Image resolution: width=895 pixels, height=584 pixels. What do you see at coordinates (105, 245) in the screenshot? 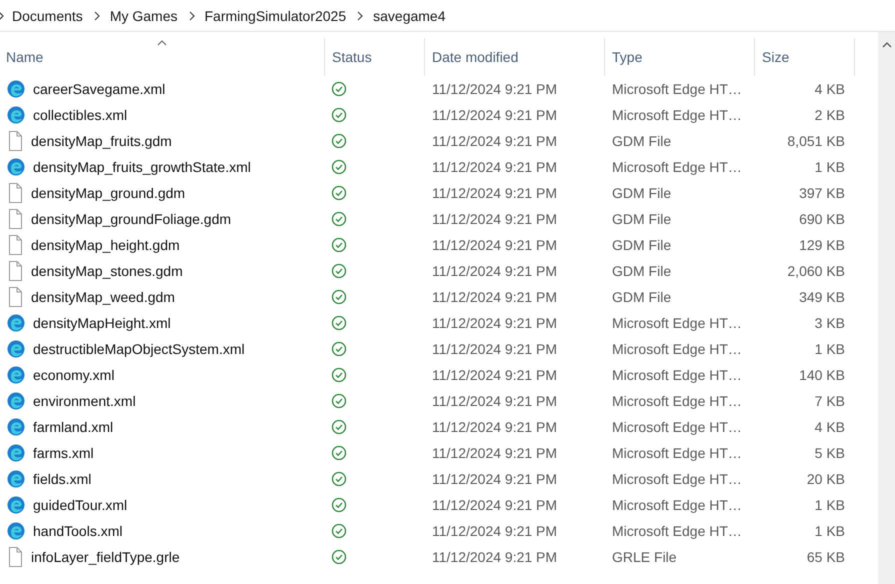
I see `file-name: densityMap_height.gdm` at bounding box center [105, 245].